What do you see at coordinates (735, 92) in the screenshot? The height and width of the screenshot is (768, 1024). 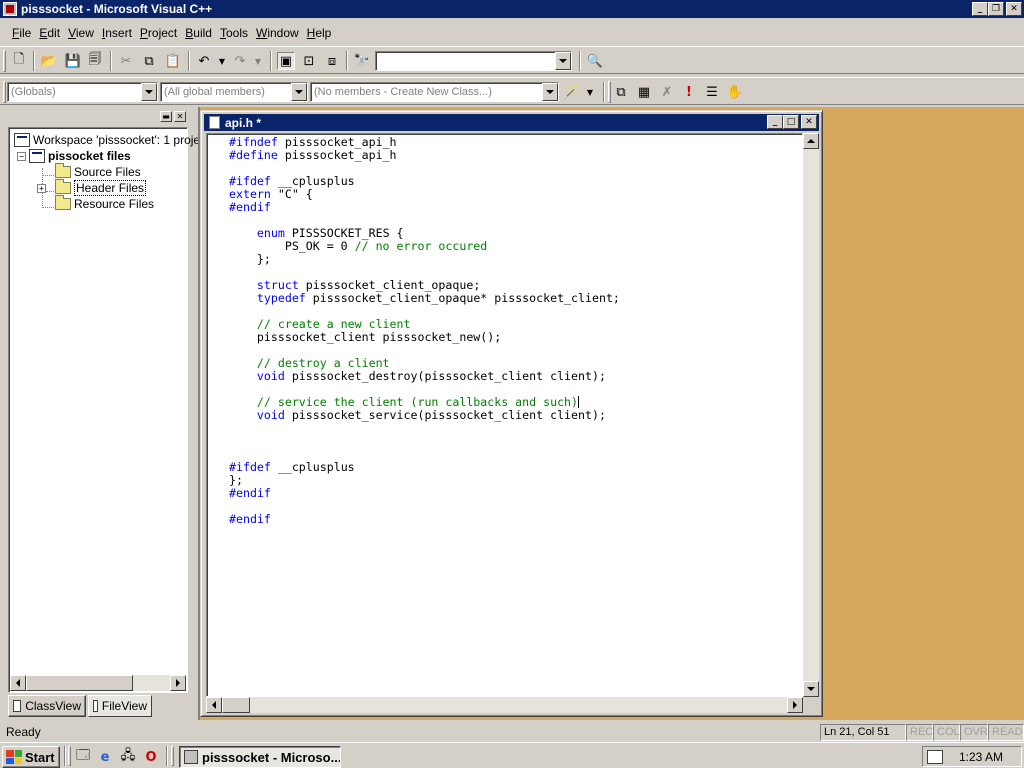 I see `breakpoint-icon: ✋` at bounding box center [735, 92].